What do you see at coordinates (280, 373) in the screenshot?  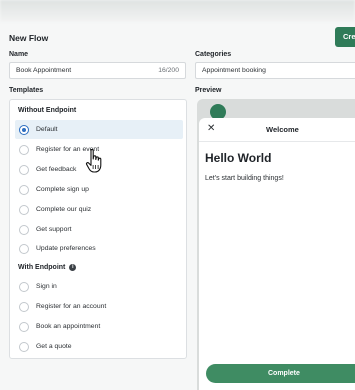 I see `preview-complete-button: Complete` at bounding box center [280, 373].